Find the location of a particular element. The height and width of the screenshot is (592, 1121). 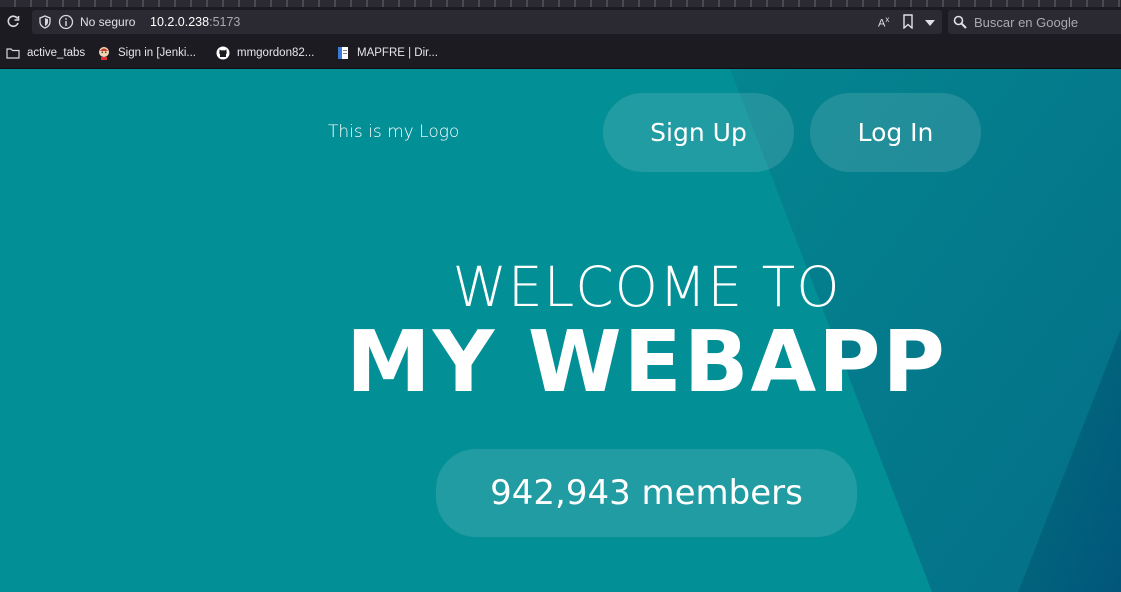

bookmark-icon is located at coordinates (908, 21).